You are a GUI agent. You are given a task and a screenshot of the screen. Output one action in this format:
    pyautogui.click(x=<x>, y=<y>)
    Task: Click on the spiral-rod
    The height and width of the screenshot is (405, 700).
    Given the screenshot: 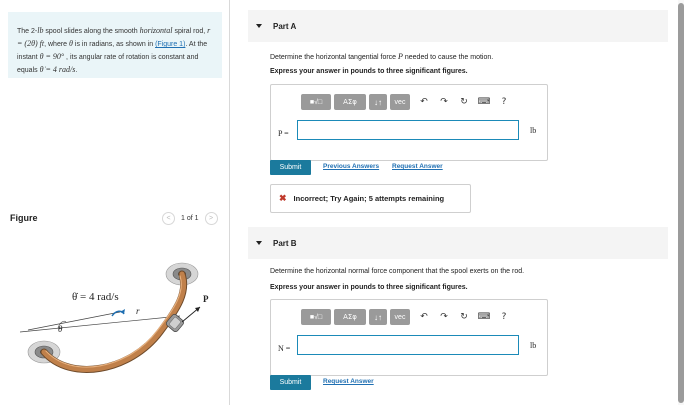 What is the action you would take?
    pyautogui.click(x=114, y=321)
    